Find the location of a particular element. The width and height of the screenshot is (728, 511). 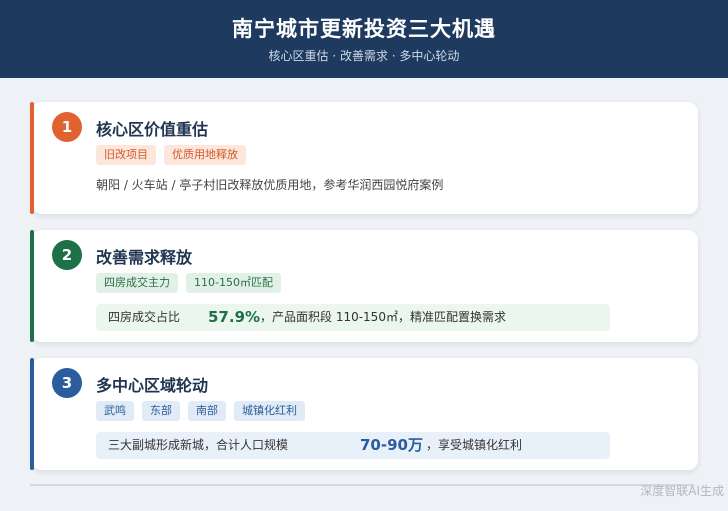

tag: 110-150㎡匹配 is located at coordinates (233, 283).